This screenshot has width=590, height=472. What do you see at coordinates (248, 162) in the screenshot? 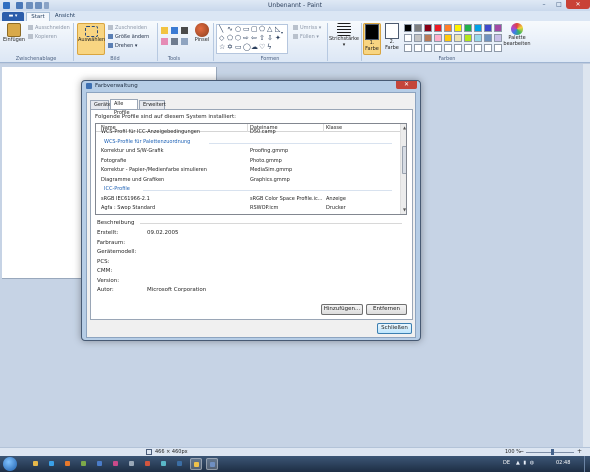
I see `table-row: Fotografie Photo.gmmp` at bounding box center [248, 162].